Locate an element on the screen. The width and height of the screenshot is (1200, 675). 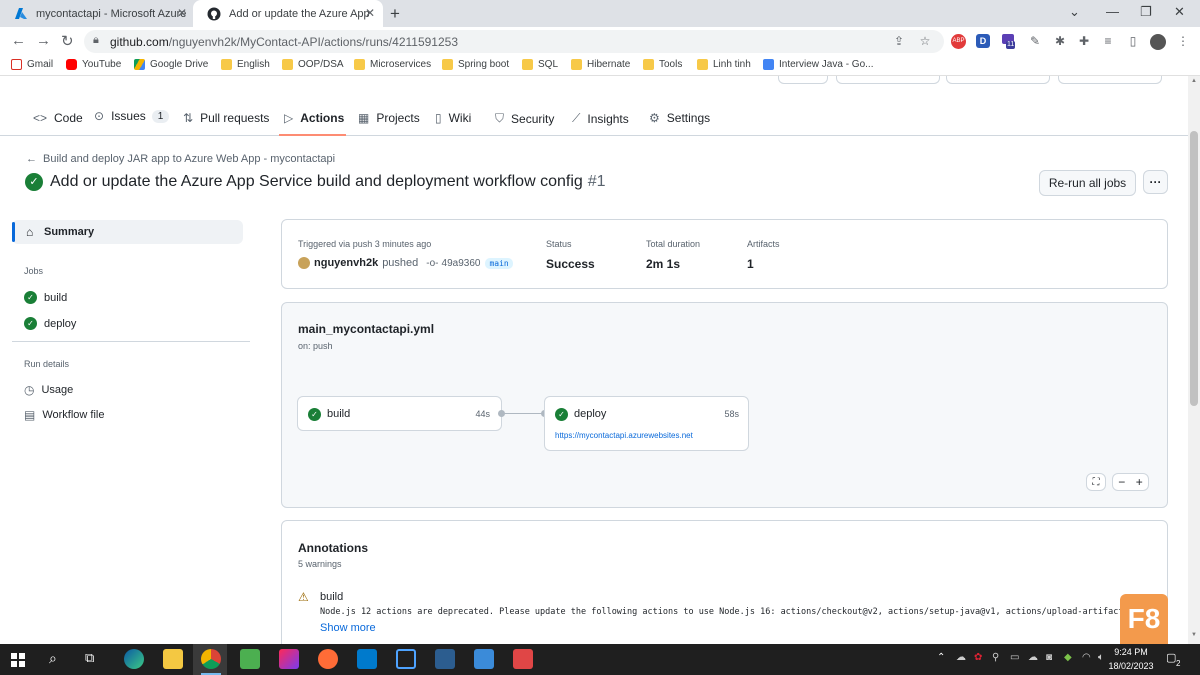
sidebar-usage: ◷ Usage is located at coordinates (48, 390).